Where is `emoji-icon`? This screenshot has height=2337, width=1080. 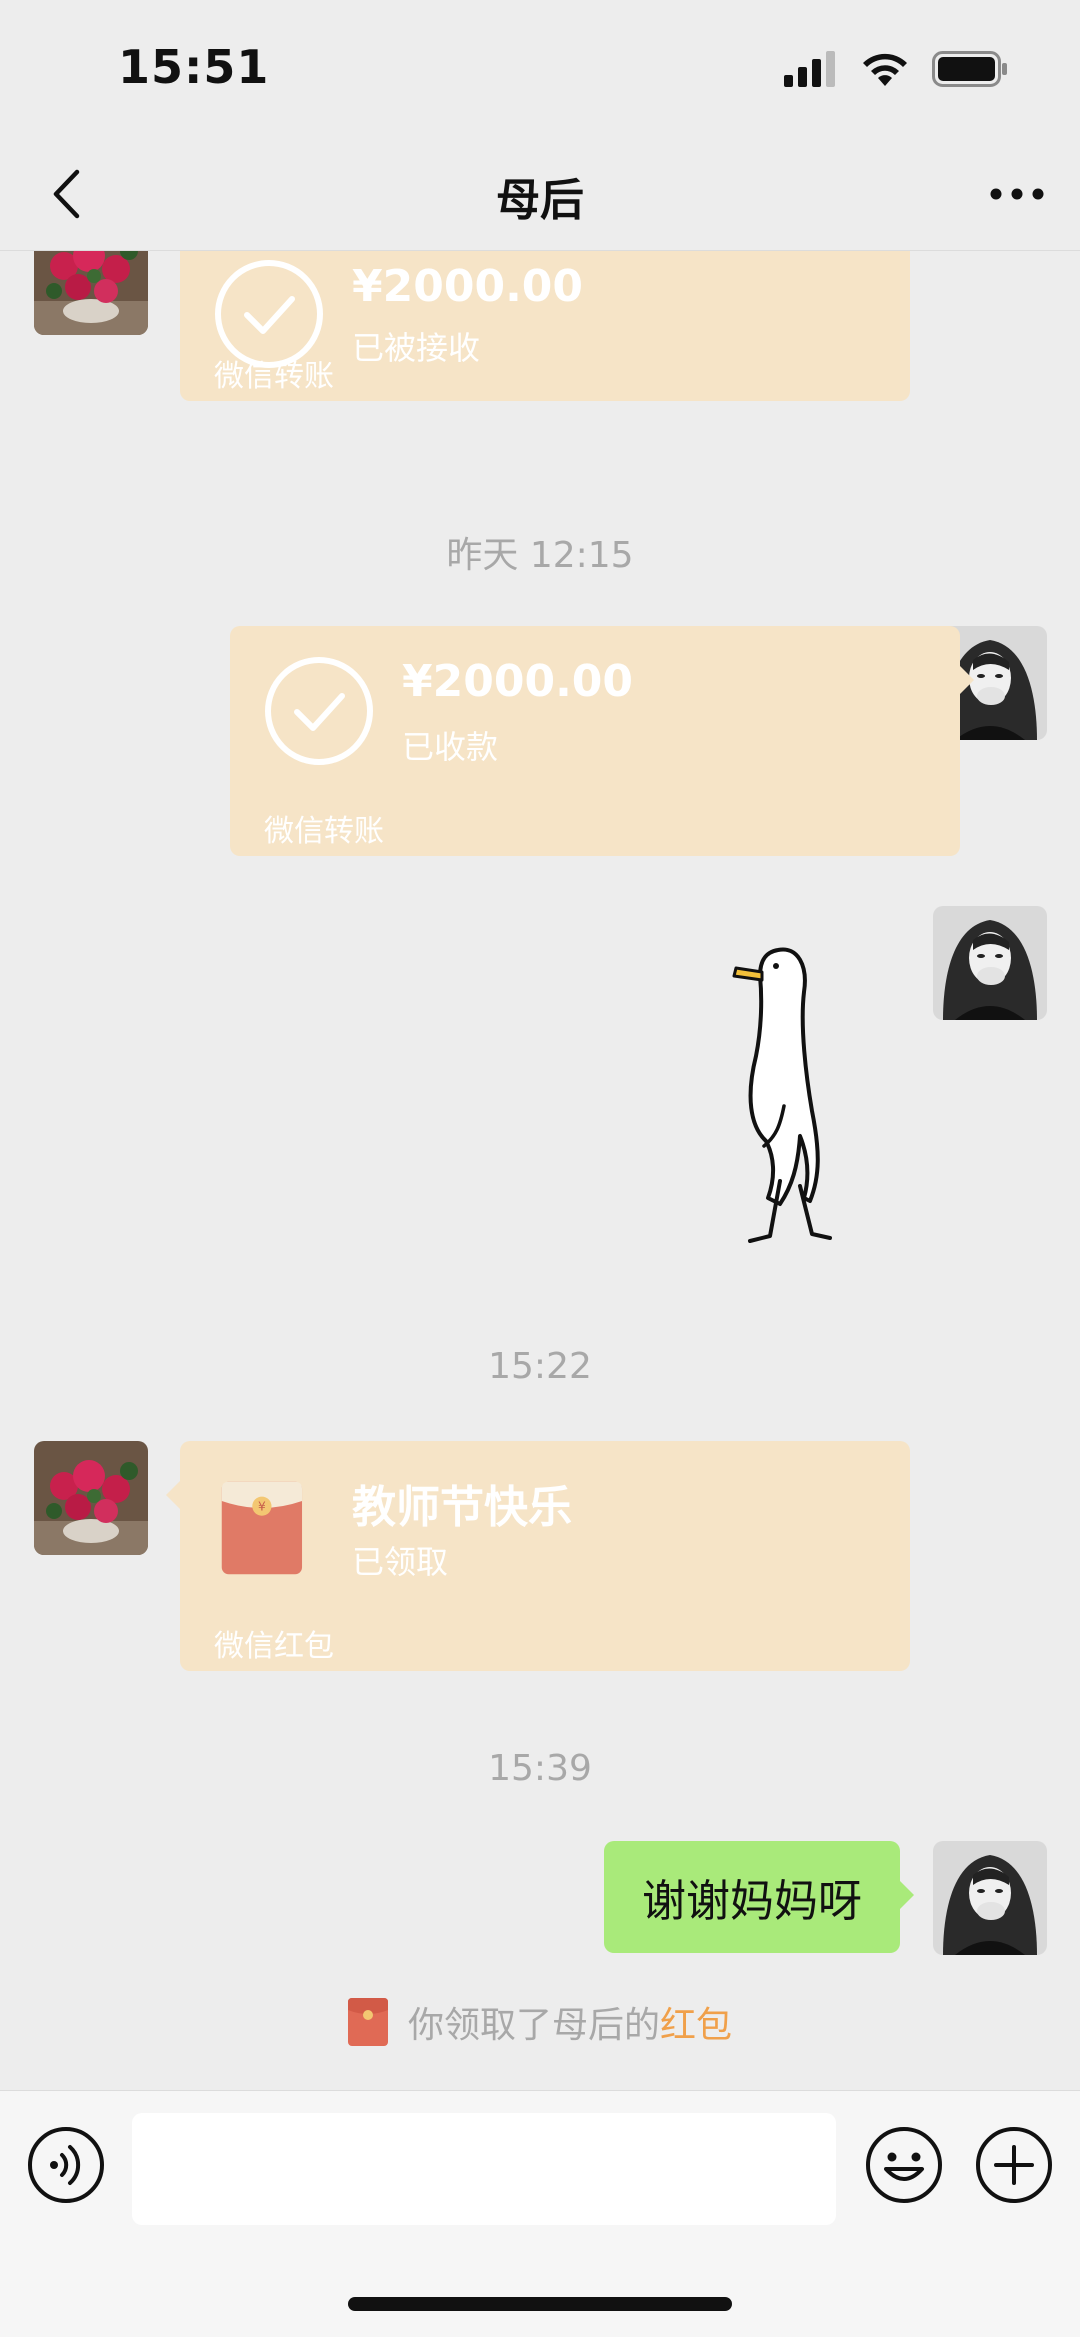 emoji-icon is located at coordinates (904, 2165).